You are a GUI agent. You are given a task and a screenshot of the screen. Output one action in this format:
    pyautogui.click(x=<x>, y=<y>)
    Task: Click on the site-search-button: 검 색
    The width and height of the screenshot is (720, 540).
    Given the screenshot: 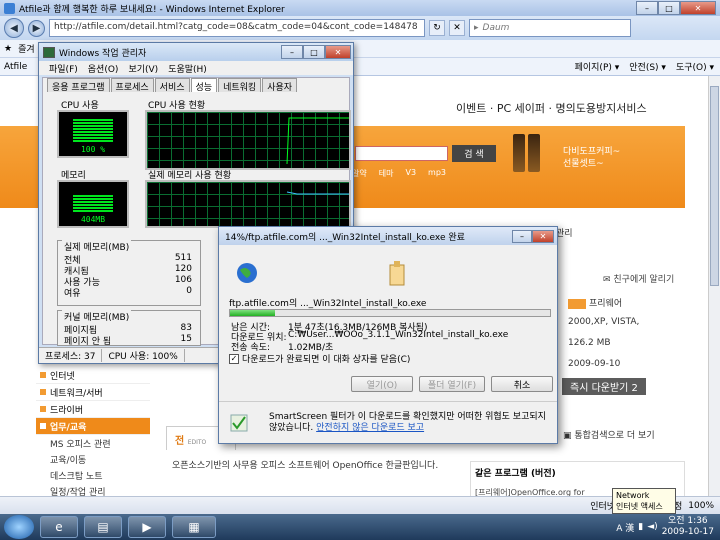 What is the action you would take?
    pyautogui.click(x=474, y=153)
    